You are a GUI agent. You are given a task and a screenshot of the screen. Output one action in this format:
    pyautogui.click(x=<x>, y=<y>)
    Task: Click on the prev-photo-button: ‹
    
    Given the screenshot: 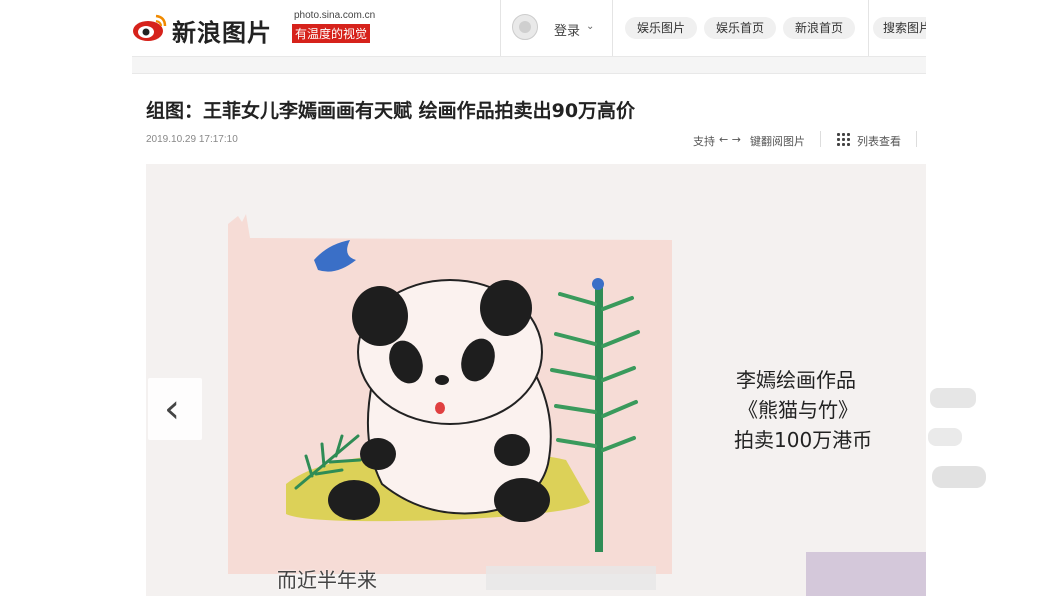 What is the action you would take?
    pyautogui.click(x=175, y=409)
    